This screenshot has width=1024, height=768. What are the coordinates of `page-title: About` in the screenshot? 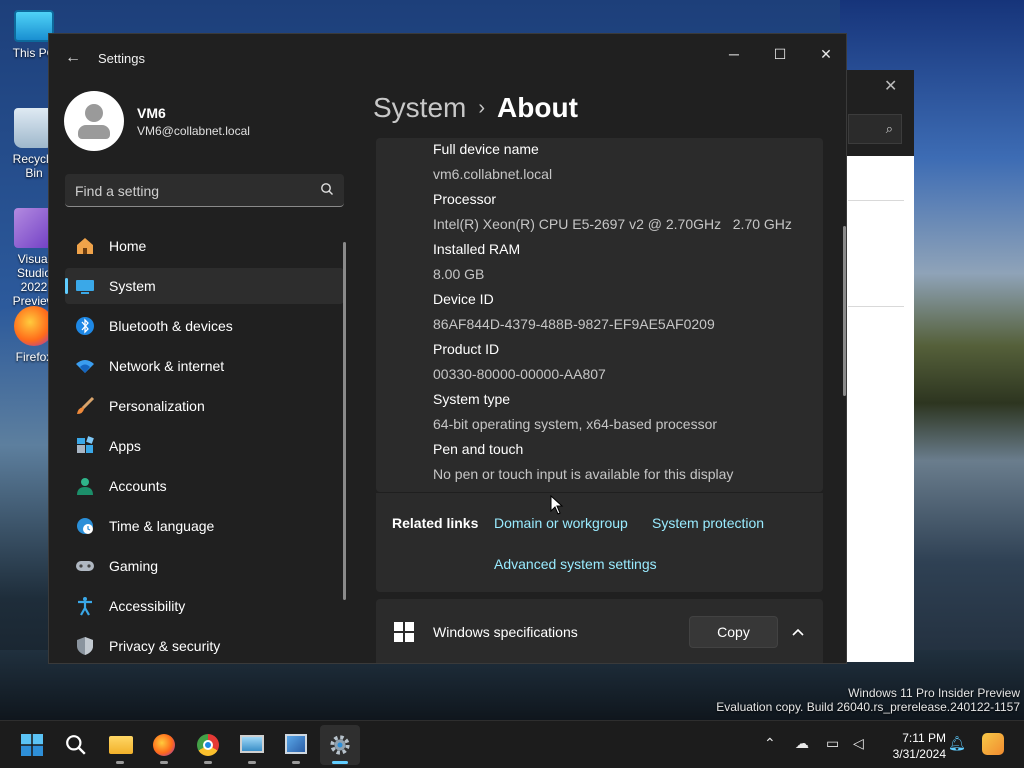 It's located at (537, 107).